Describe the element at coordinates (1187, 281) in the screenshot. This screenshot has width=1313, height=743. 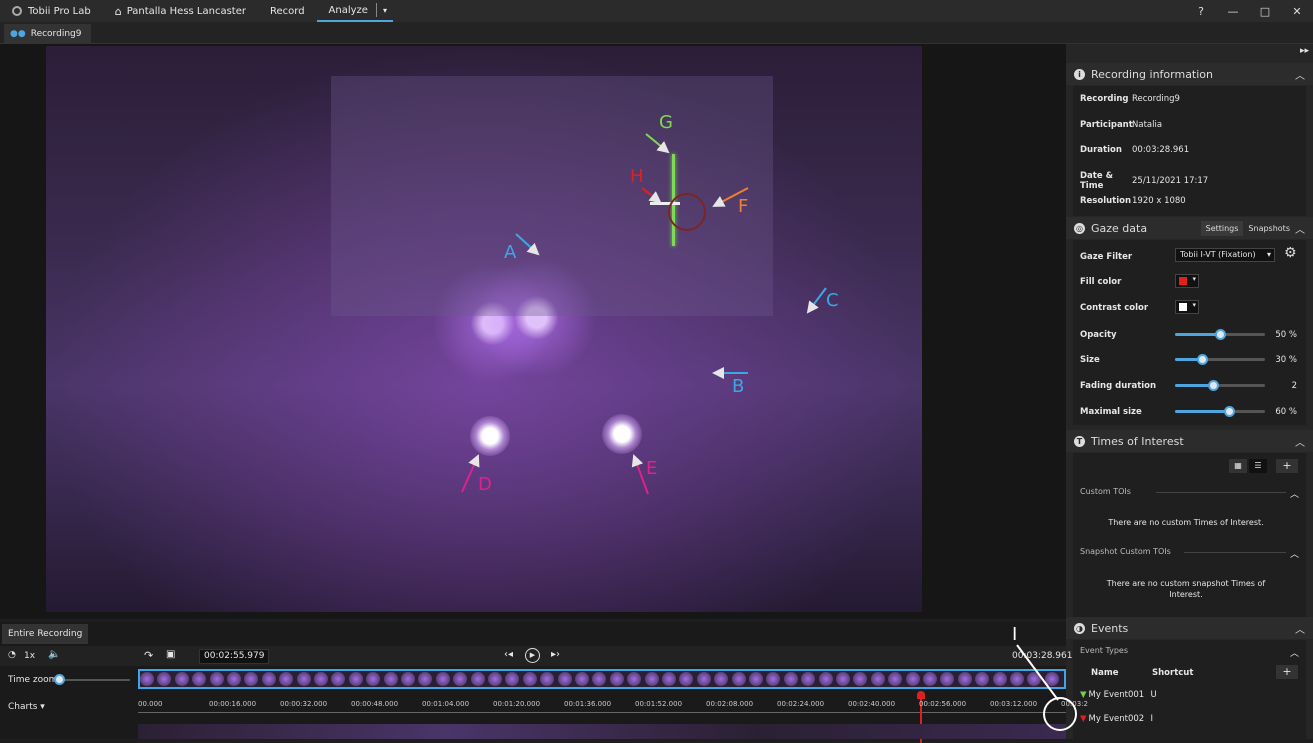
I see `fill-color-picker: ▾` at that location.